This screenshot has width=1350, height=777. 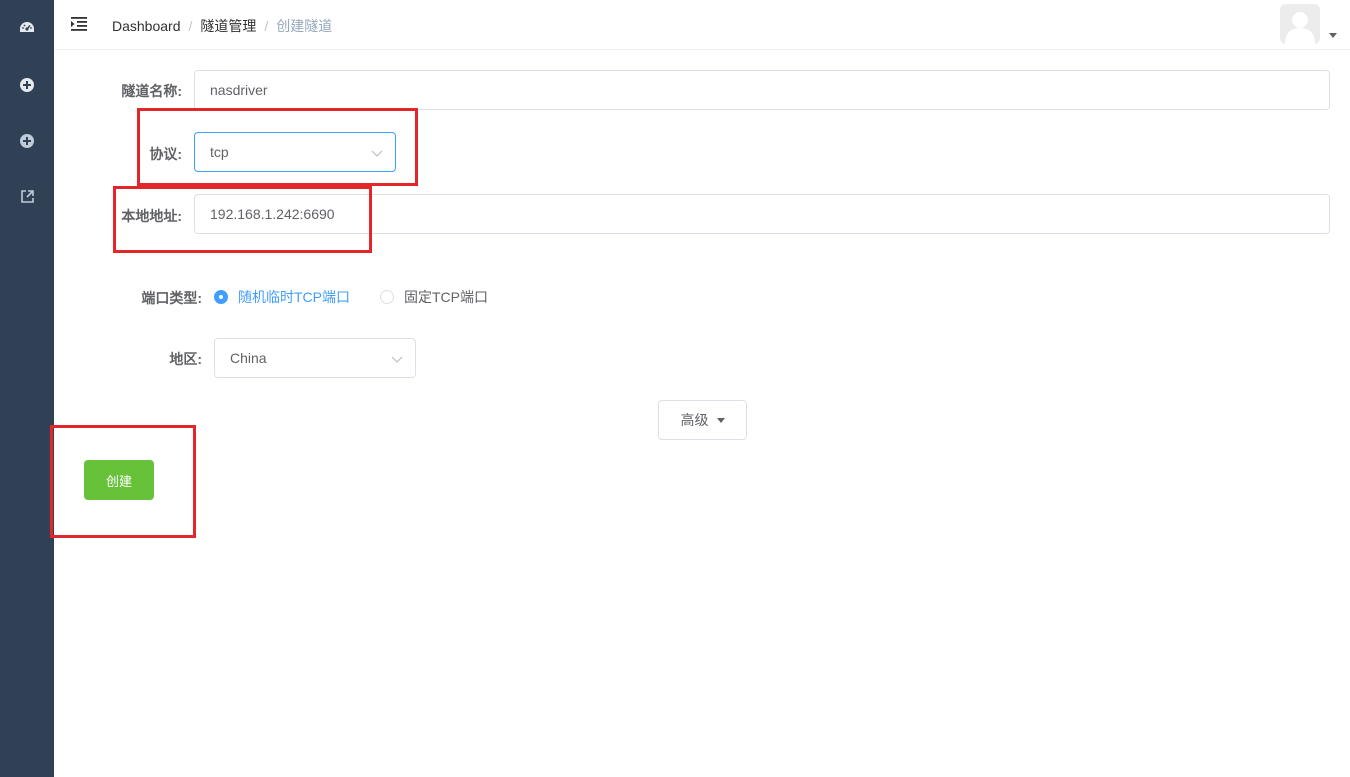 I want to click on region-select: China, so click(x=315, y=358).